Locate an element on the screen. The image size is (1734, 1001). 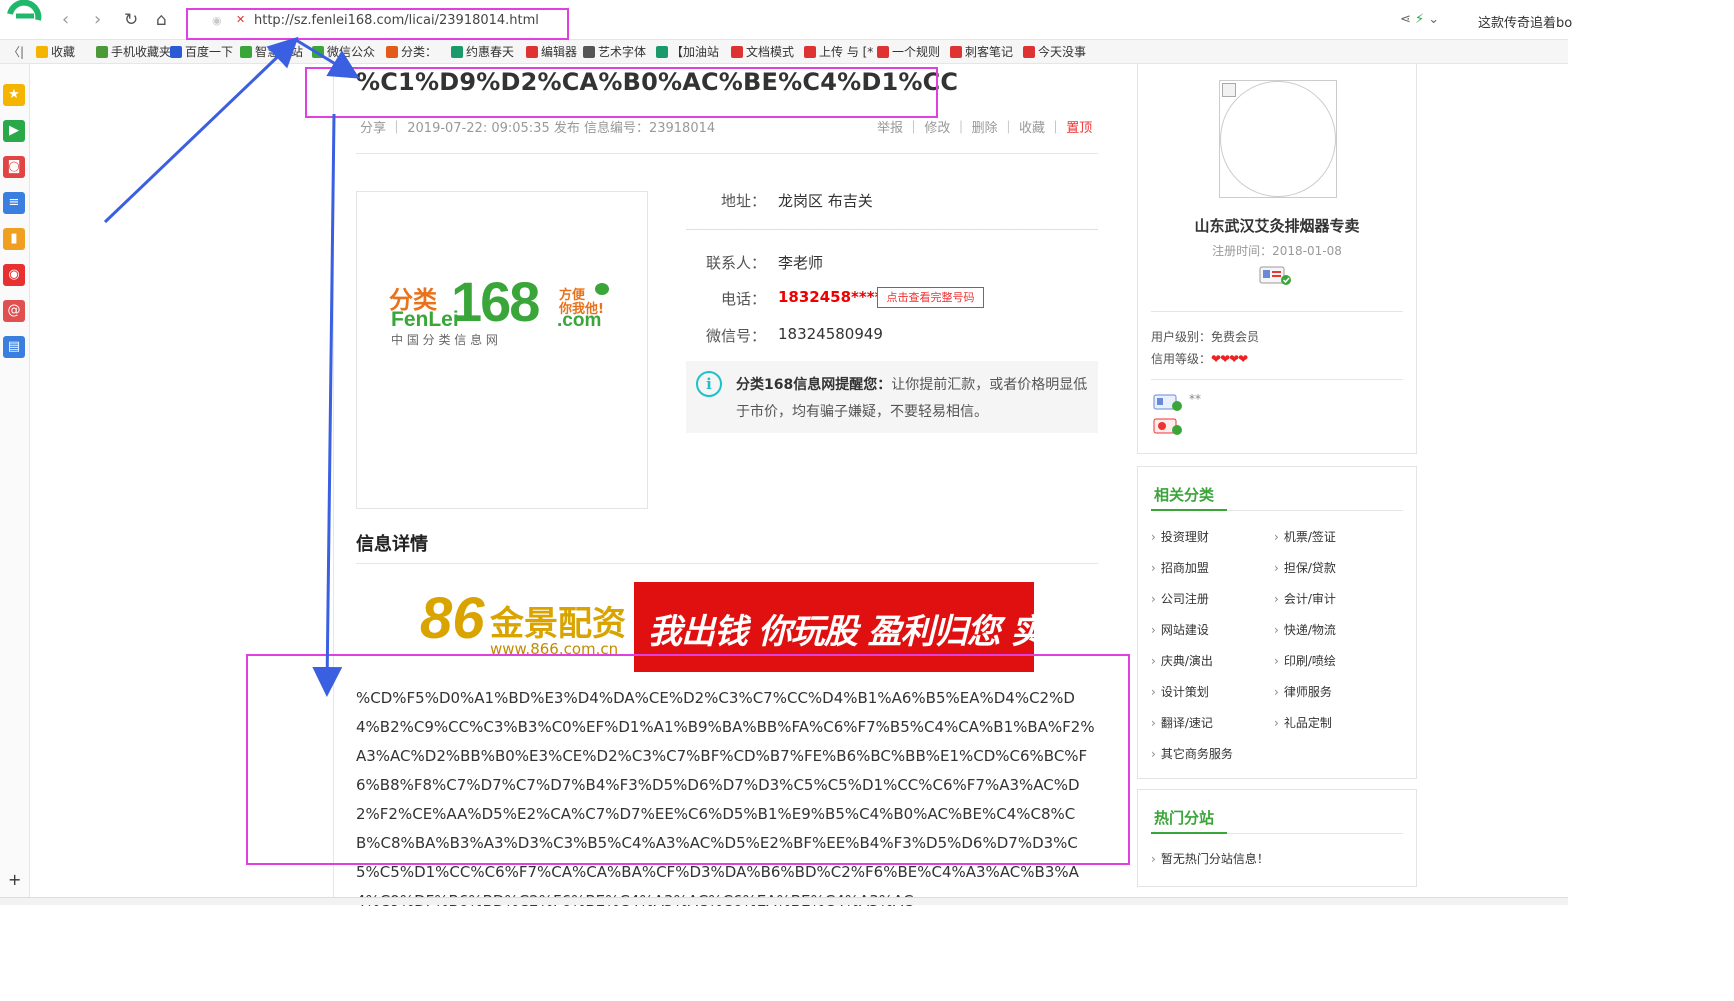
rail-app-icon: ≡ is located at coordinates (14, 203).